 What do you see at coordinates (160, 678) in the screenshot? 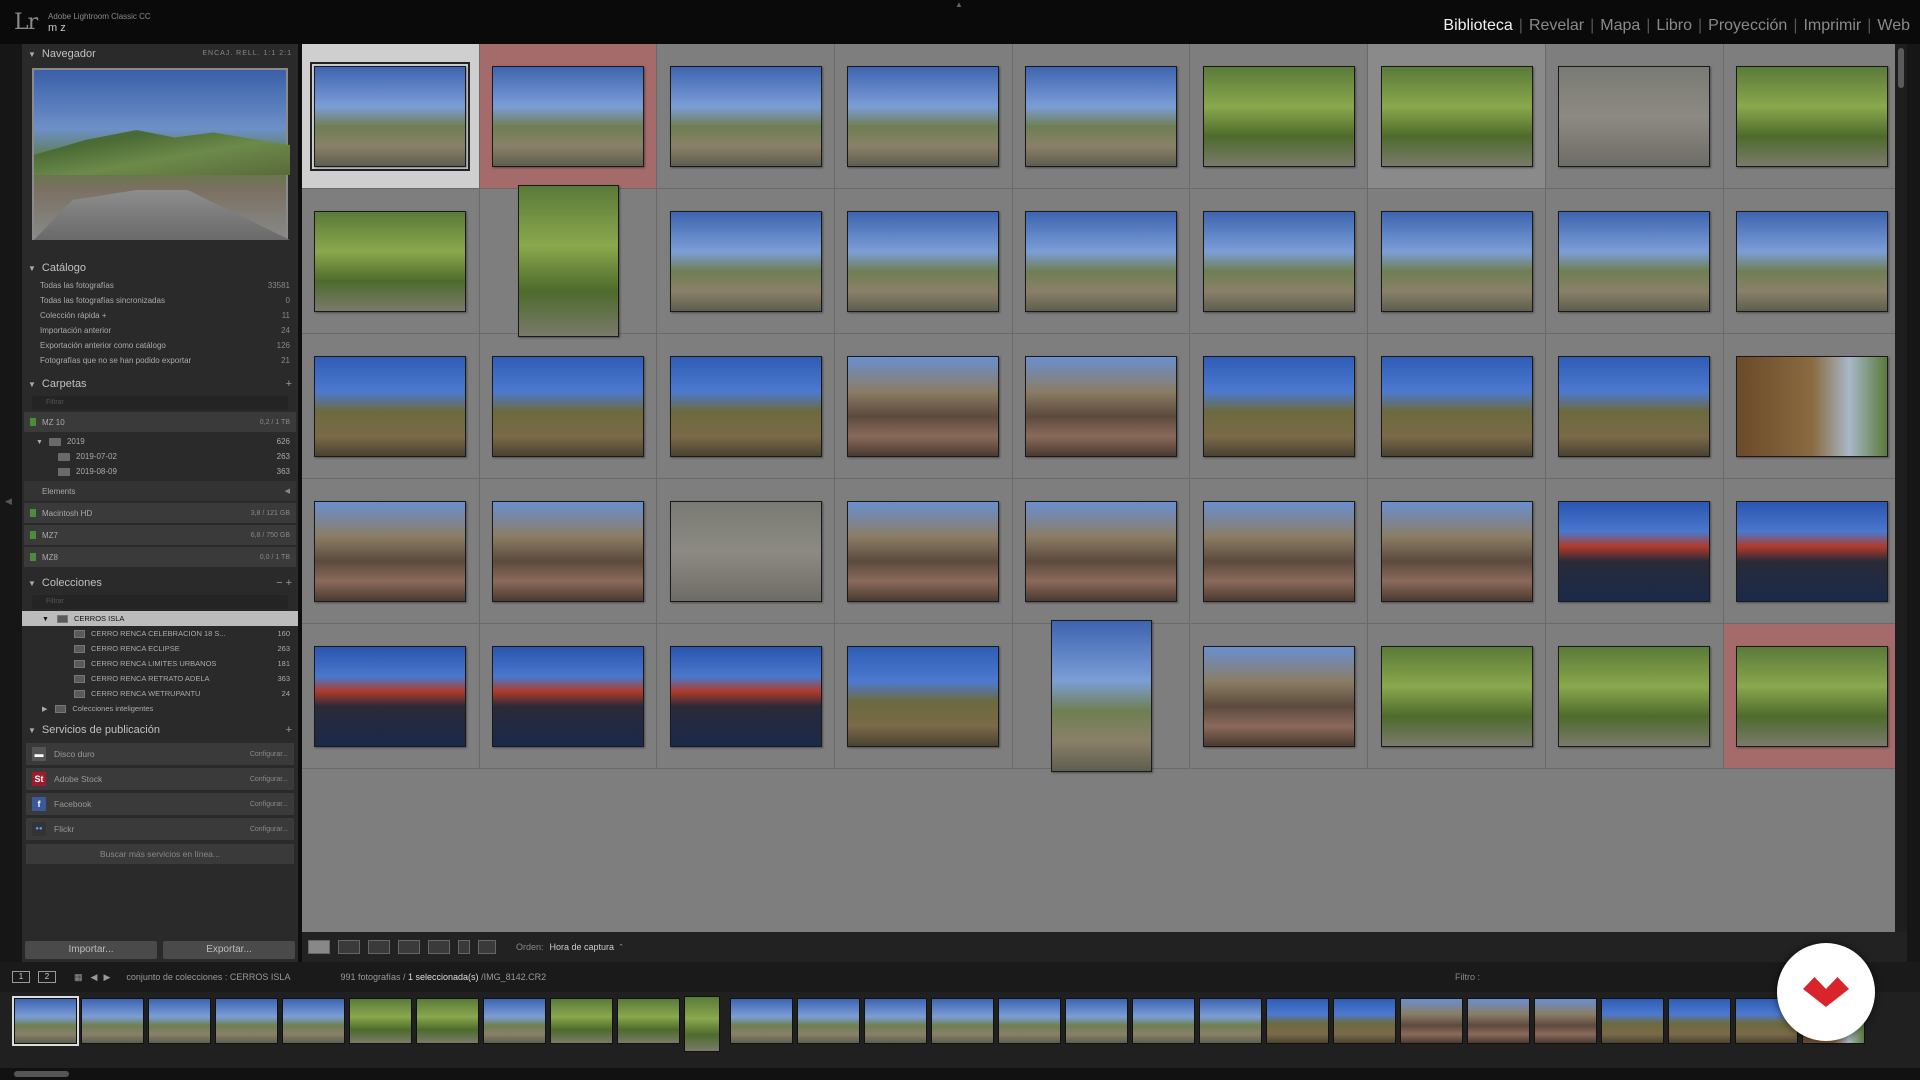
I see `collection-item: CERRO RENCA RETRATO ADELA 363` at bounding box center [160, 678].